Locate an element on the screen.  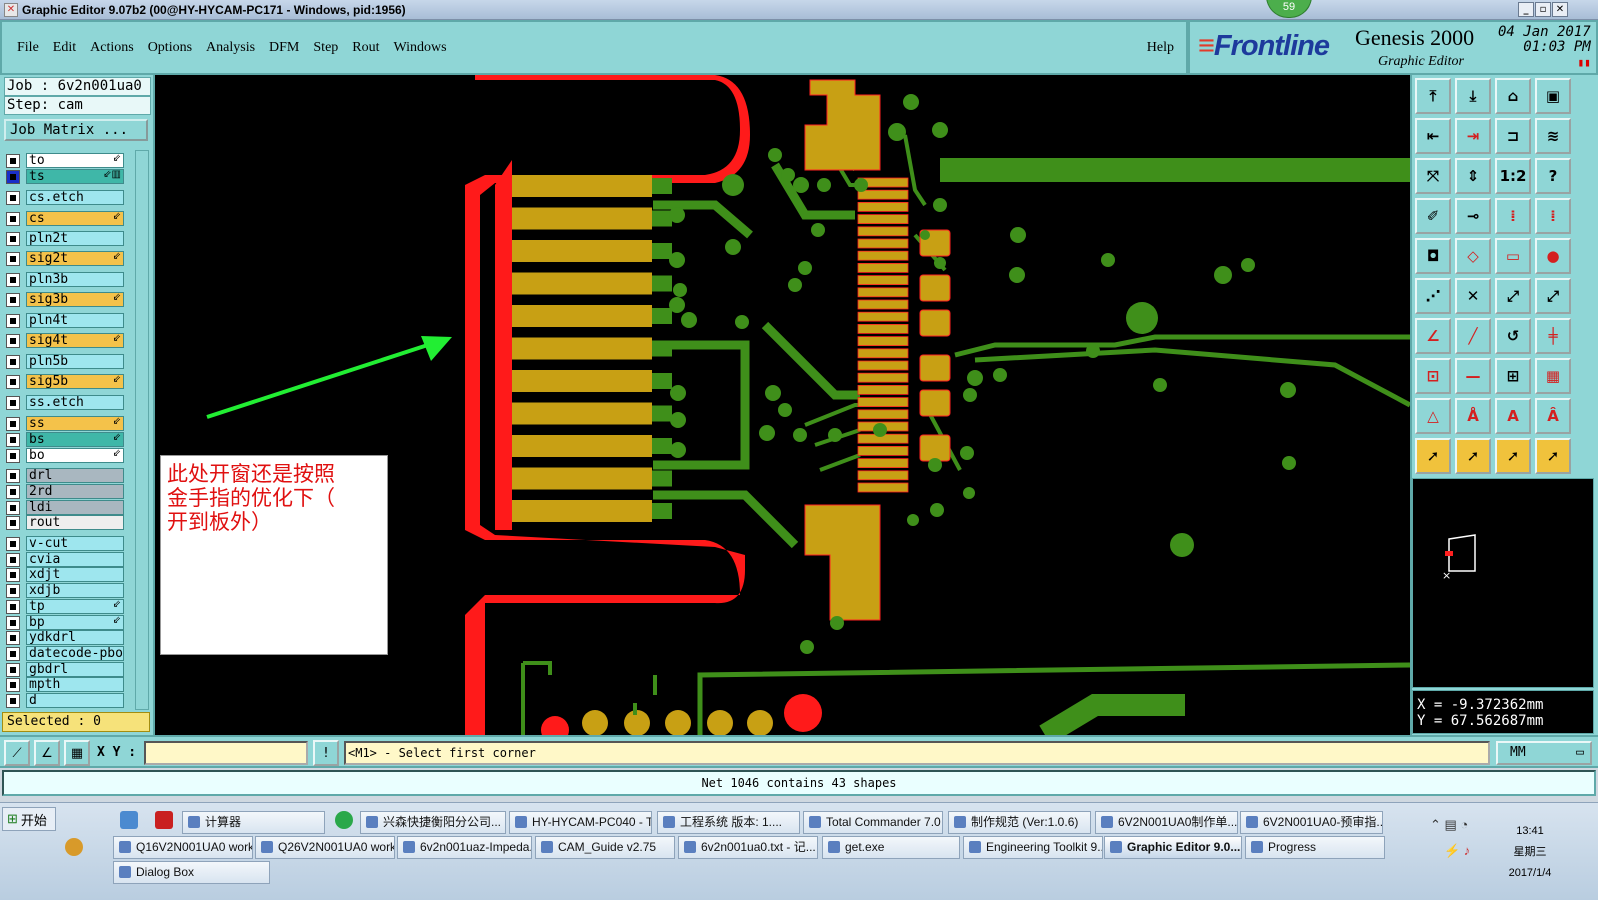
layer-name: to is located at coordinates (75, 160).